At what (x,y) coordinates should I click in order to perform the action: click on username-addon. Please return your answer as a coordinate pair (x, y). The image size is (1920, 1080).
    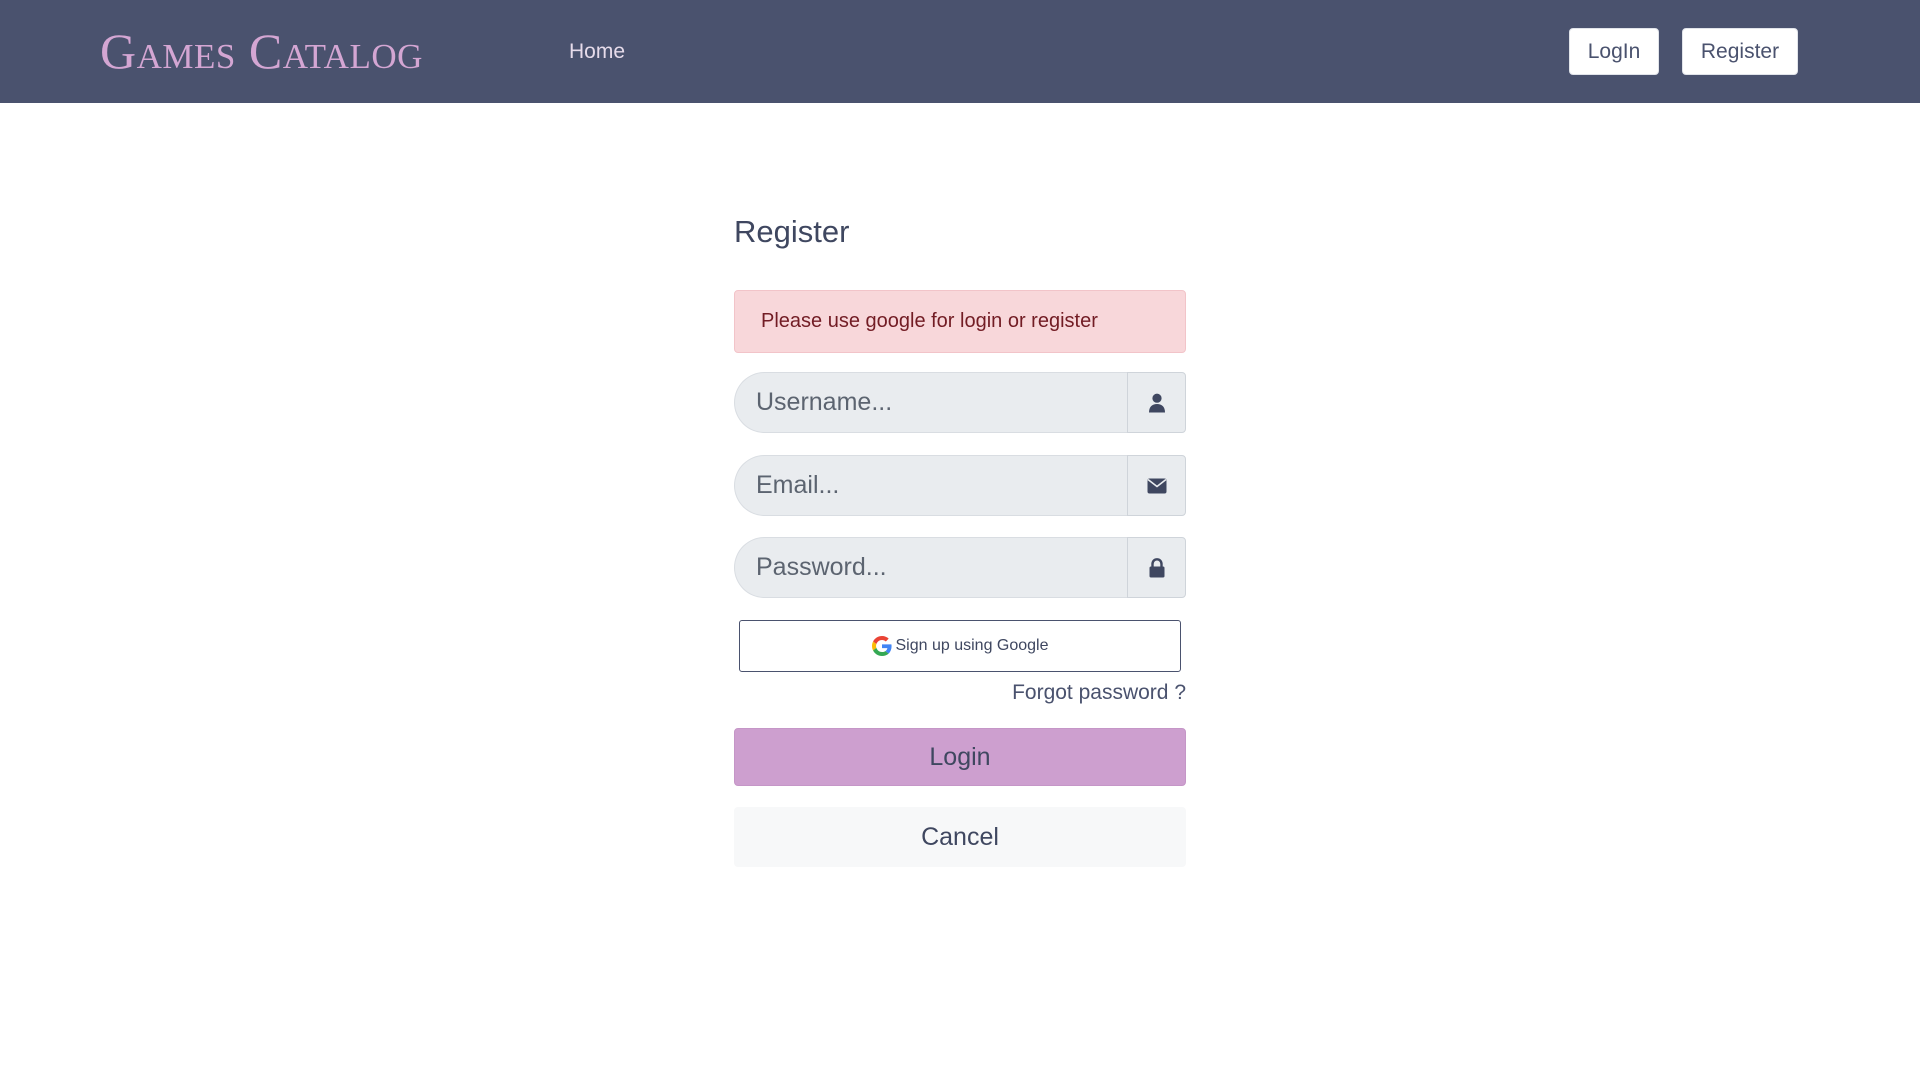
    Looking at the image, I should click on (1156, 402).